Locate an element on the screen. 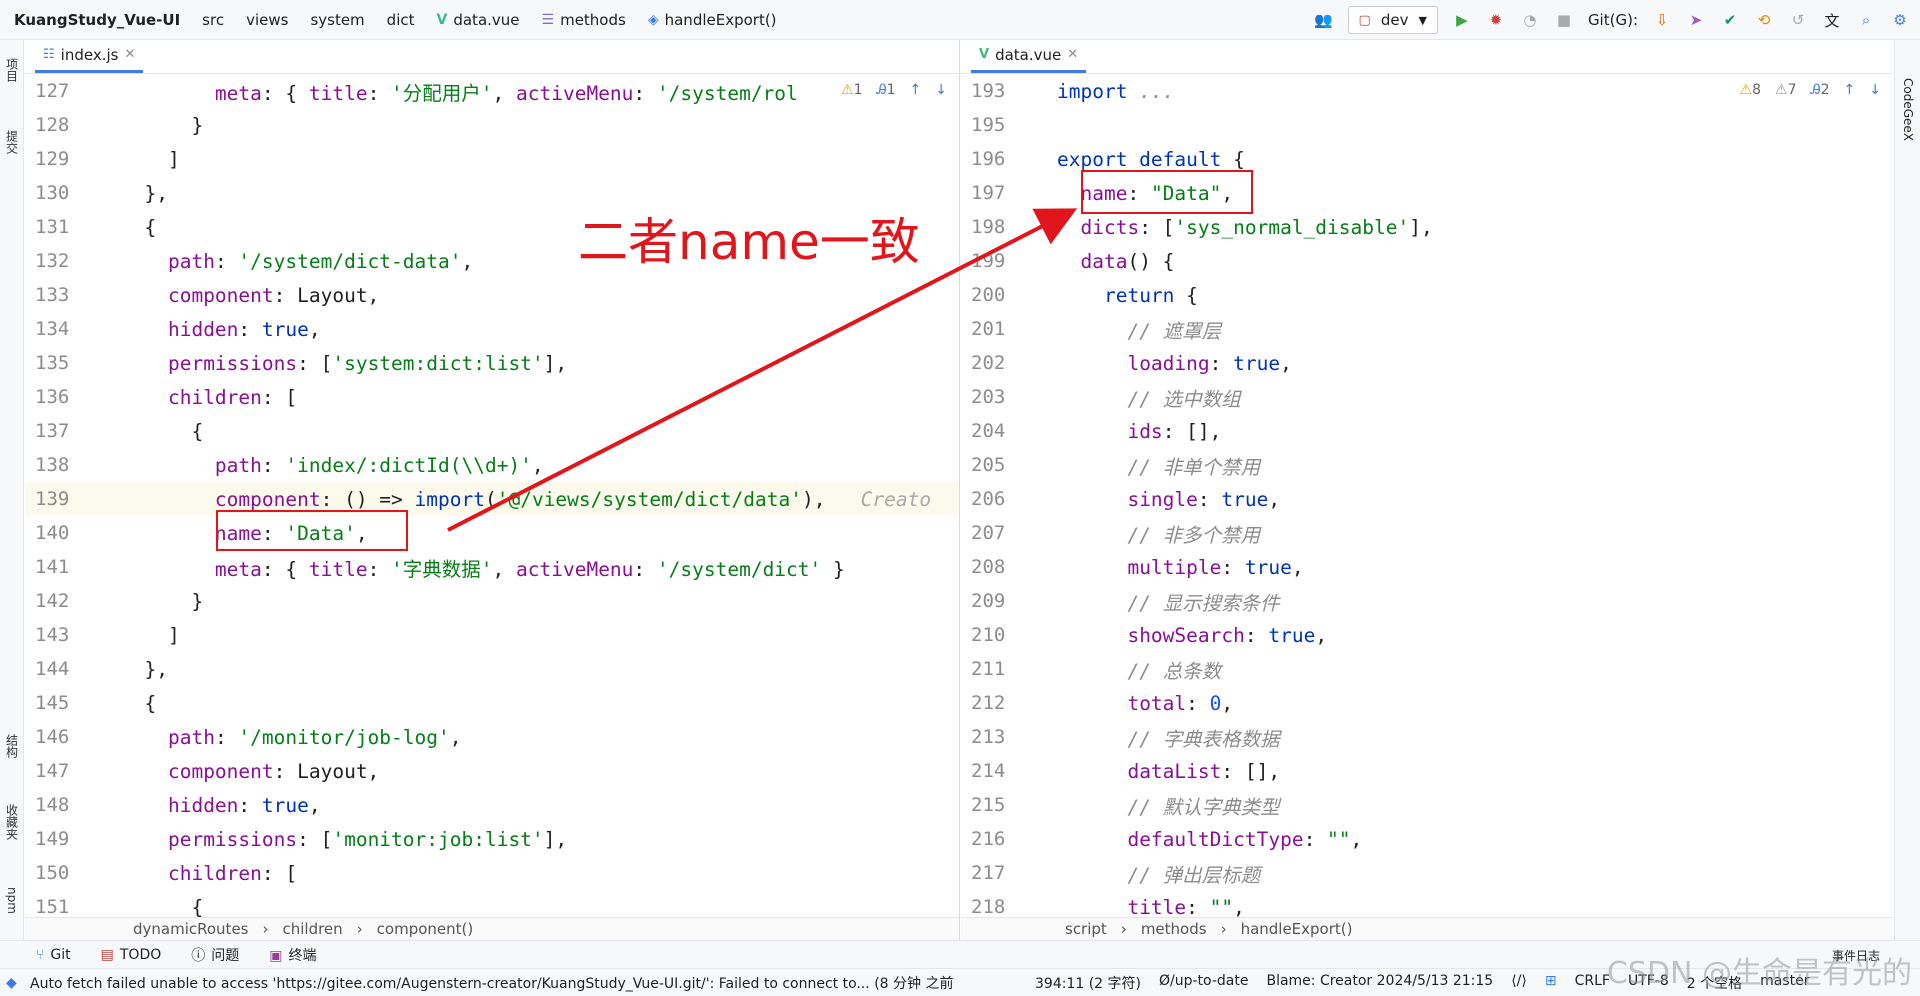  code-line: 134 hidden: true, is located at coordinates (492, 329).